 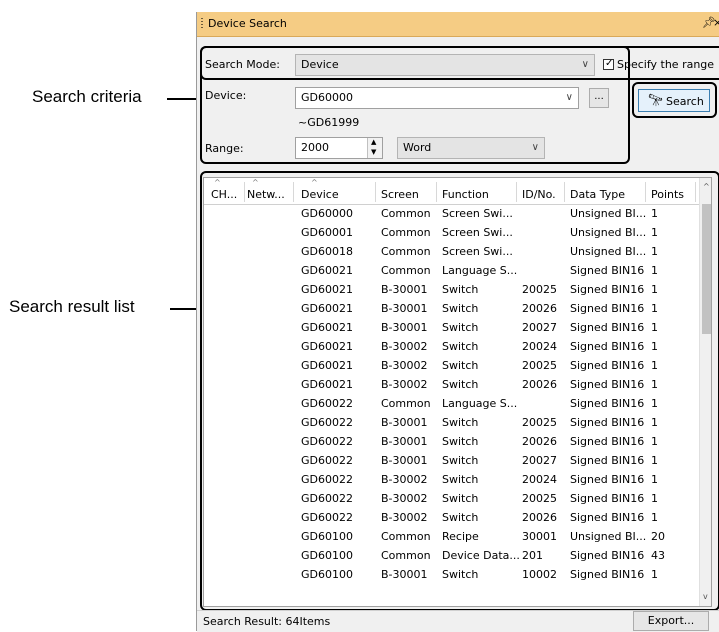 What do you see at coordinates (716, 22) in the screenshot?
I see `close-icon: ×` at bounding box center [716, 22].